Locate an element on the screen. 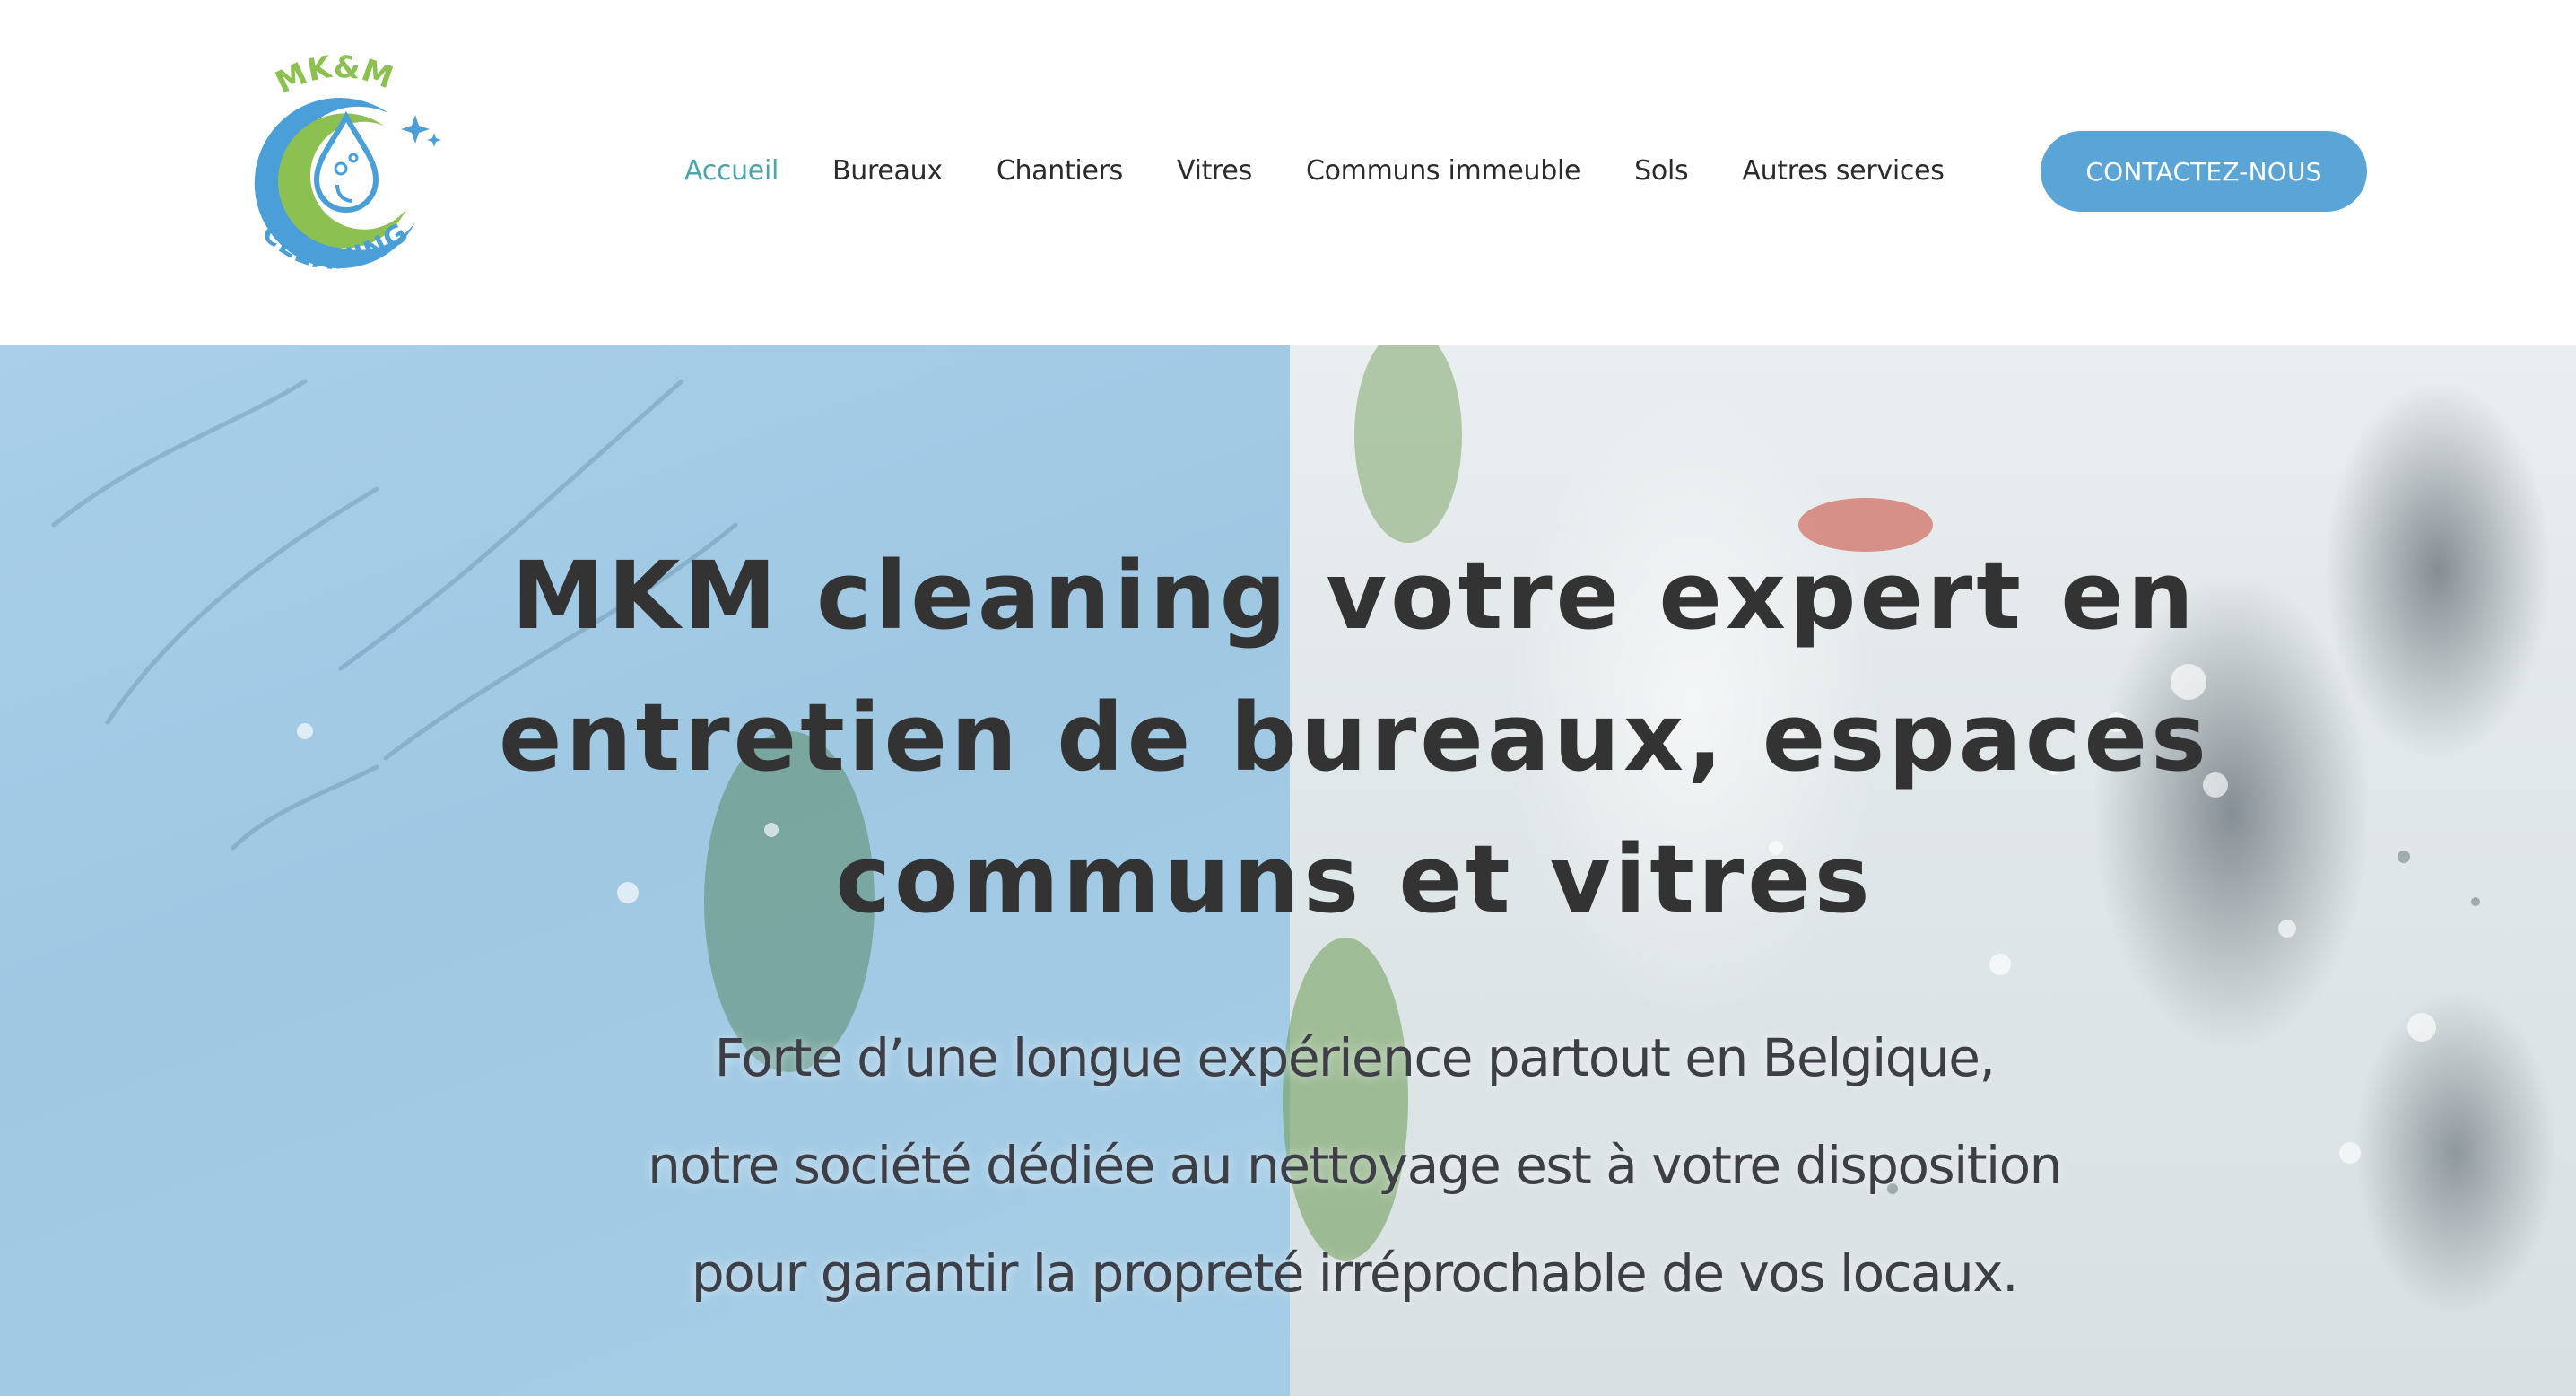  nav-item-communs-immeuble: Communs immeuble is located at coordinates (1443, 171).